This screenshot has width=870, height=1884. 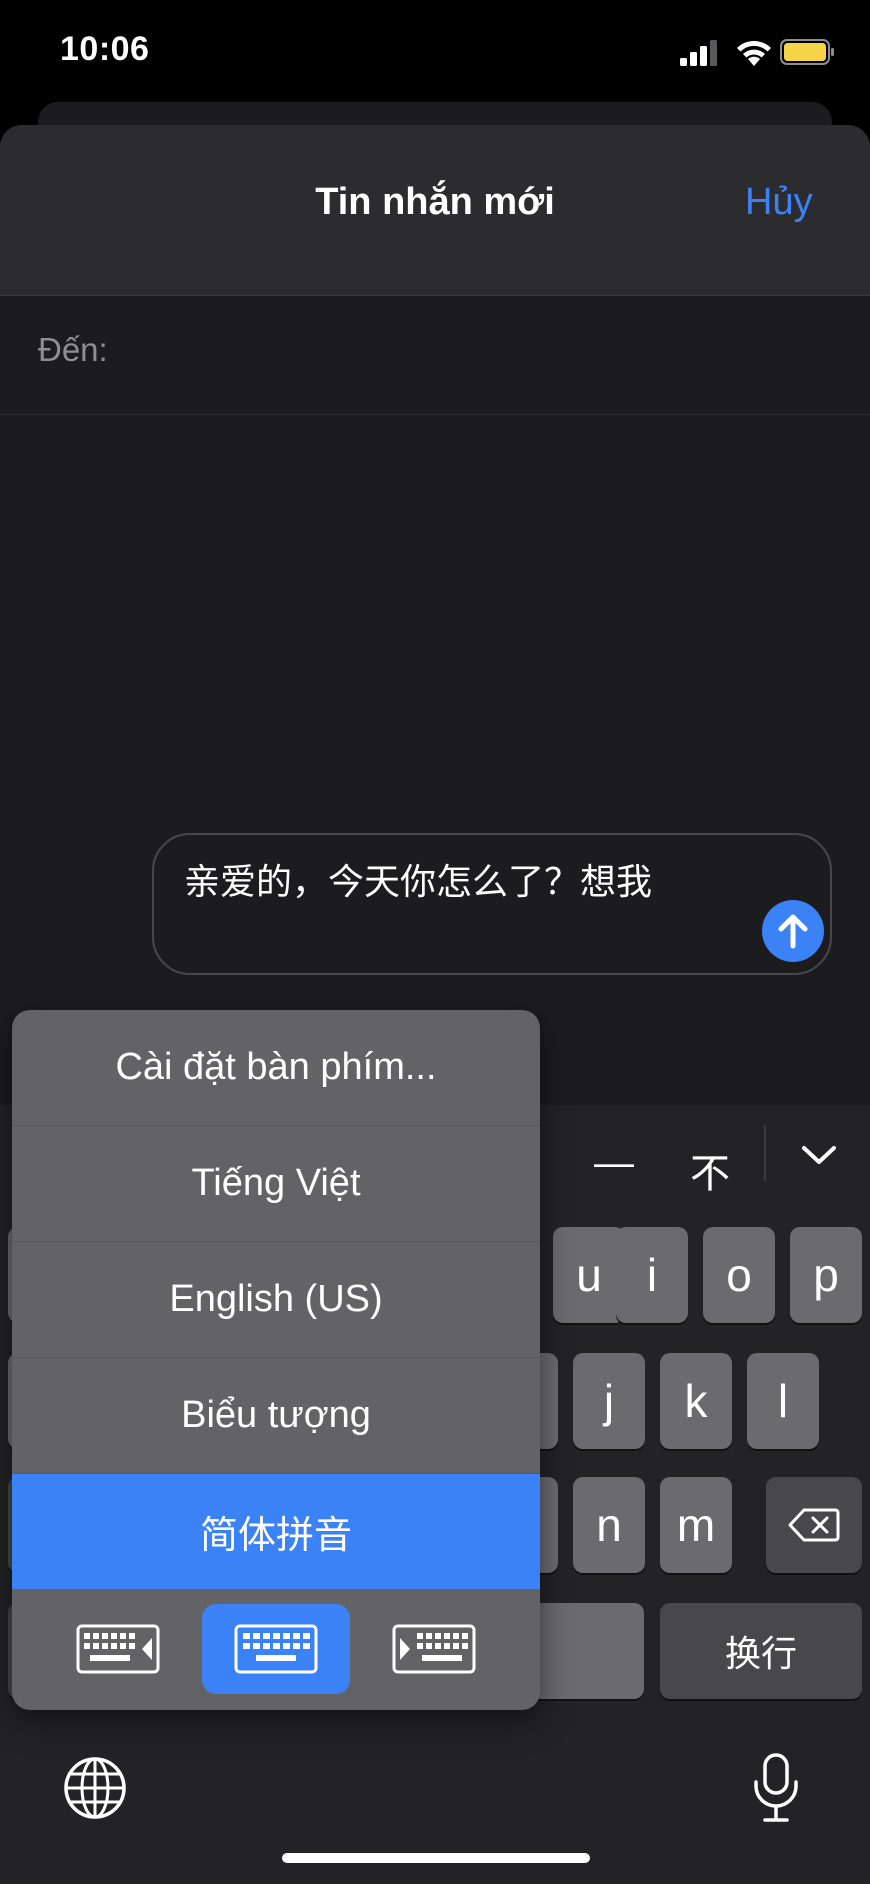 I want to click on left-keyboard-icon, so click(x=118, y=1649).